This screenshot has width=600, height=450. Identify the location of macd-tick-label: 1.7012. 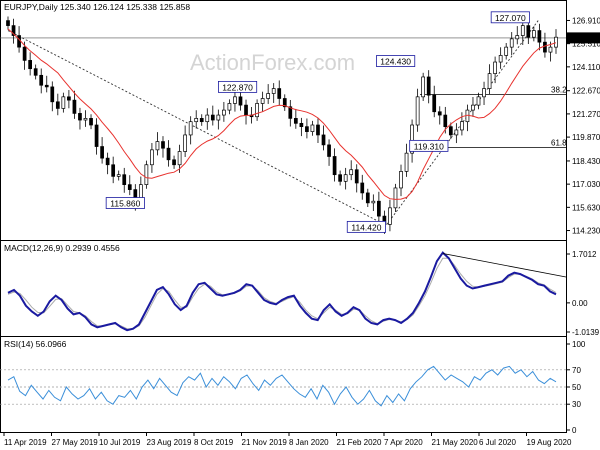
(584, 254).